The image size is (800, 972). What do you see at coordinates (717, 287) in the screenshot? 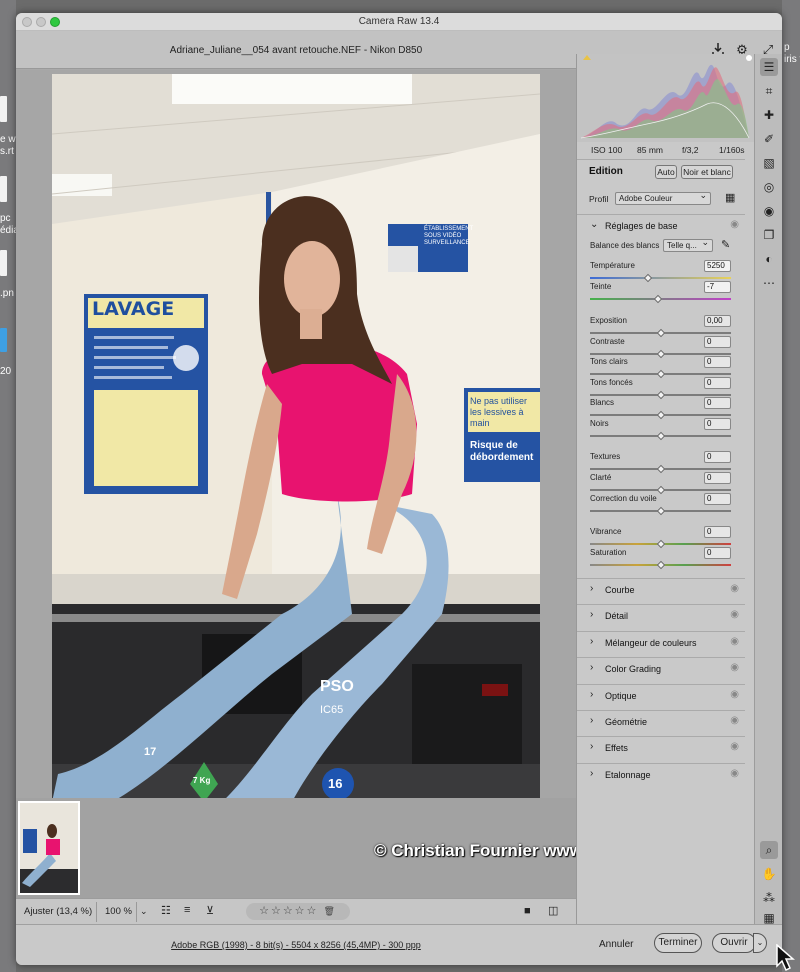
I see `slider-value-field: -7` at bounding box center [717, 287].